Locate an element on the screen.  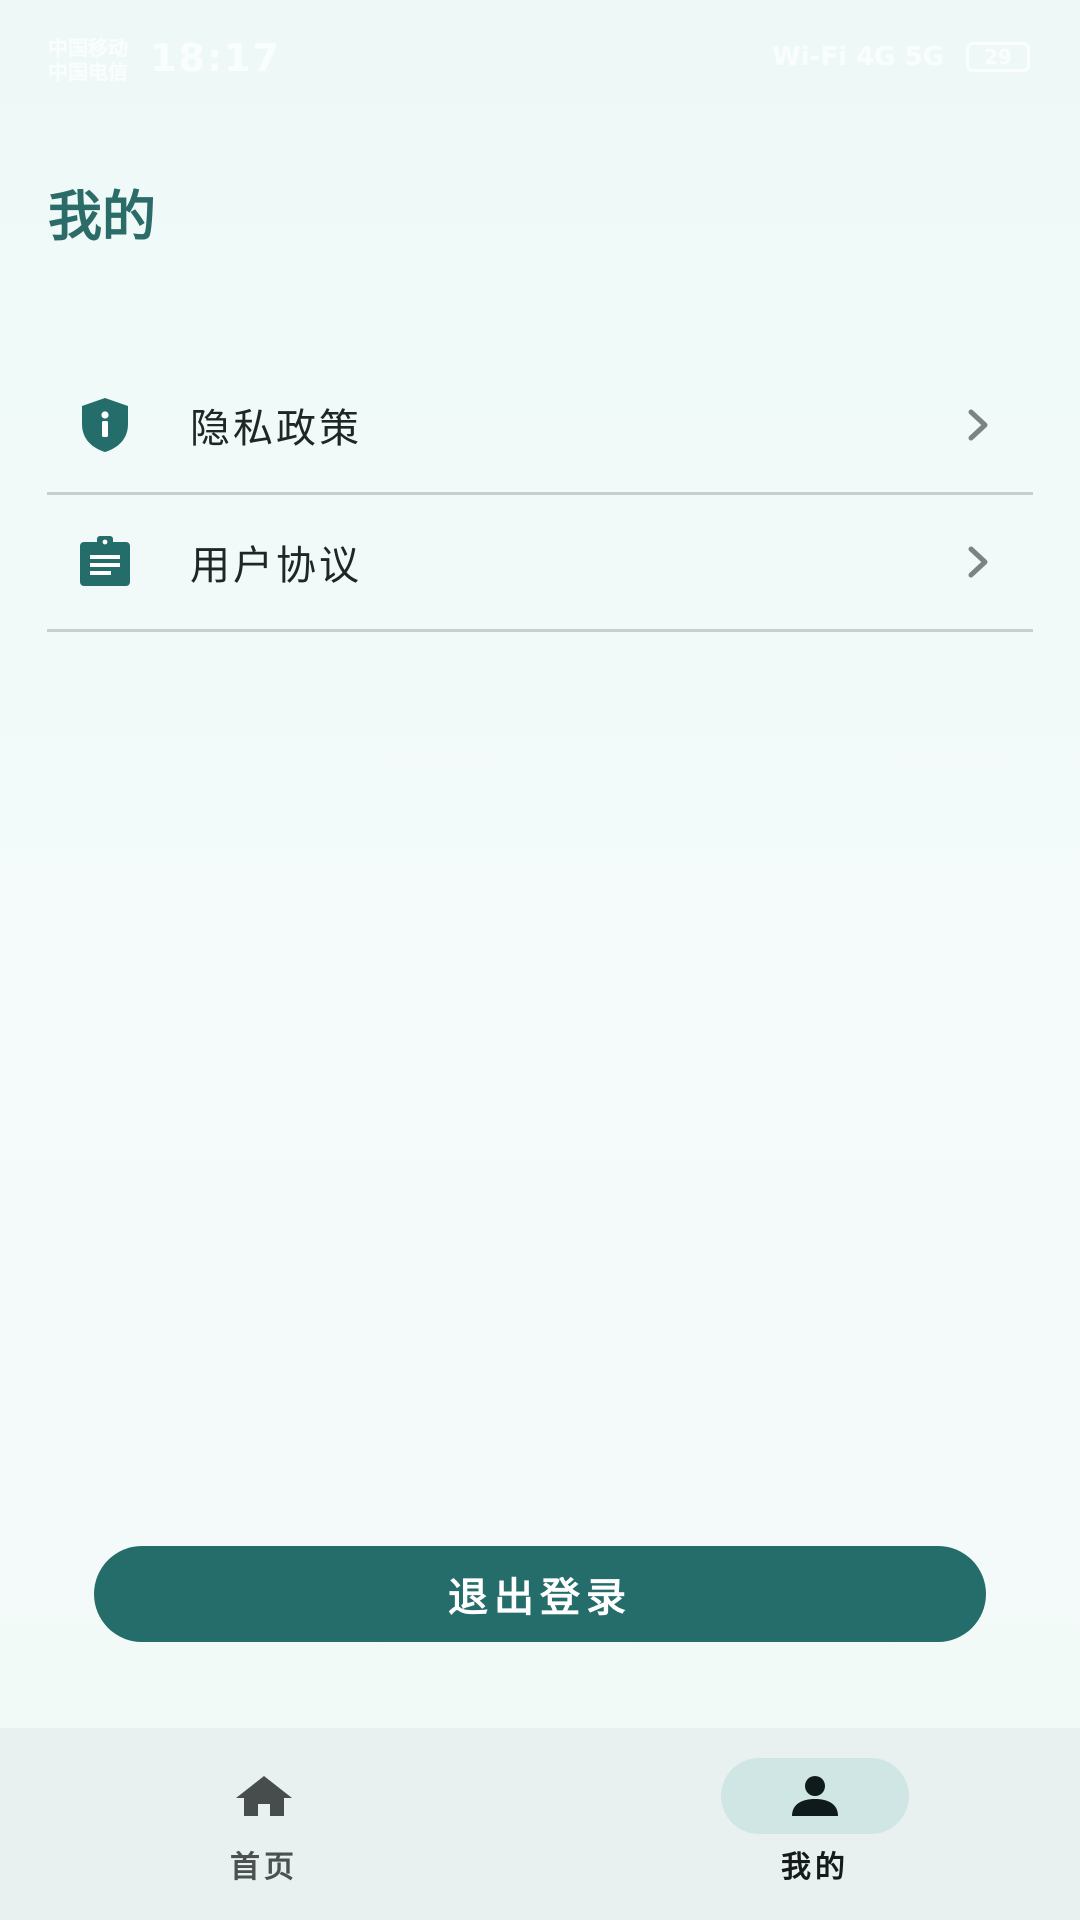
bottom-navigation: 首页 我的 is located at coordinates (540, 1824).